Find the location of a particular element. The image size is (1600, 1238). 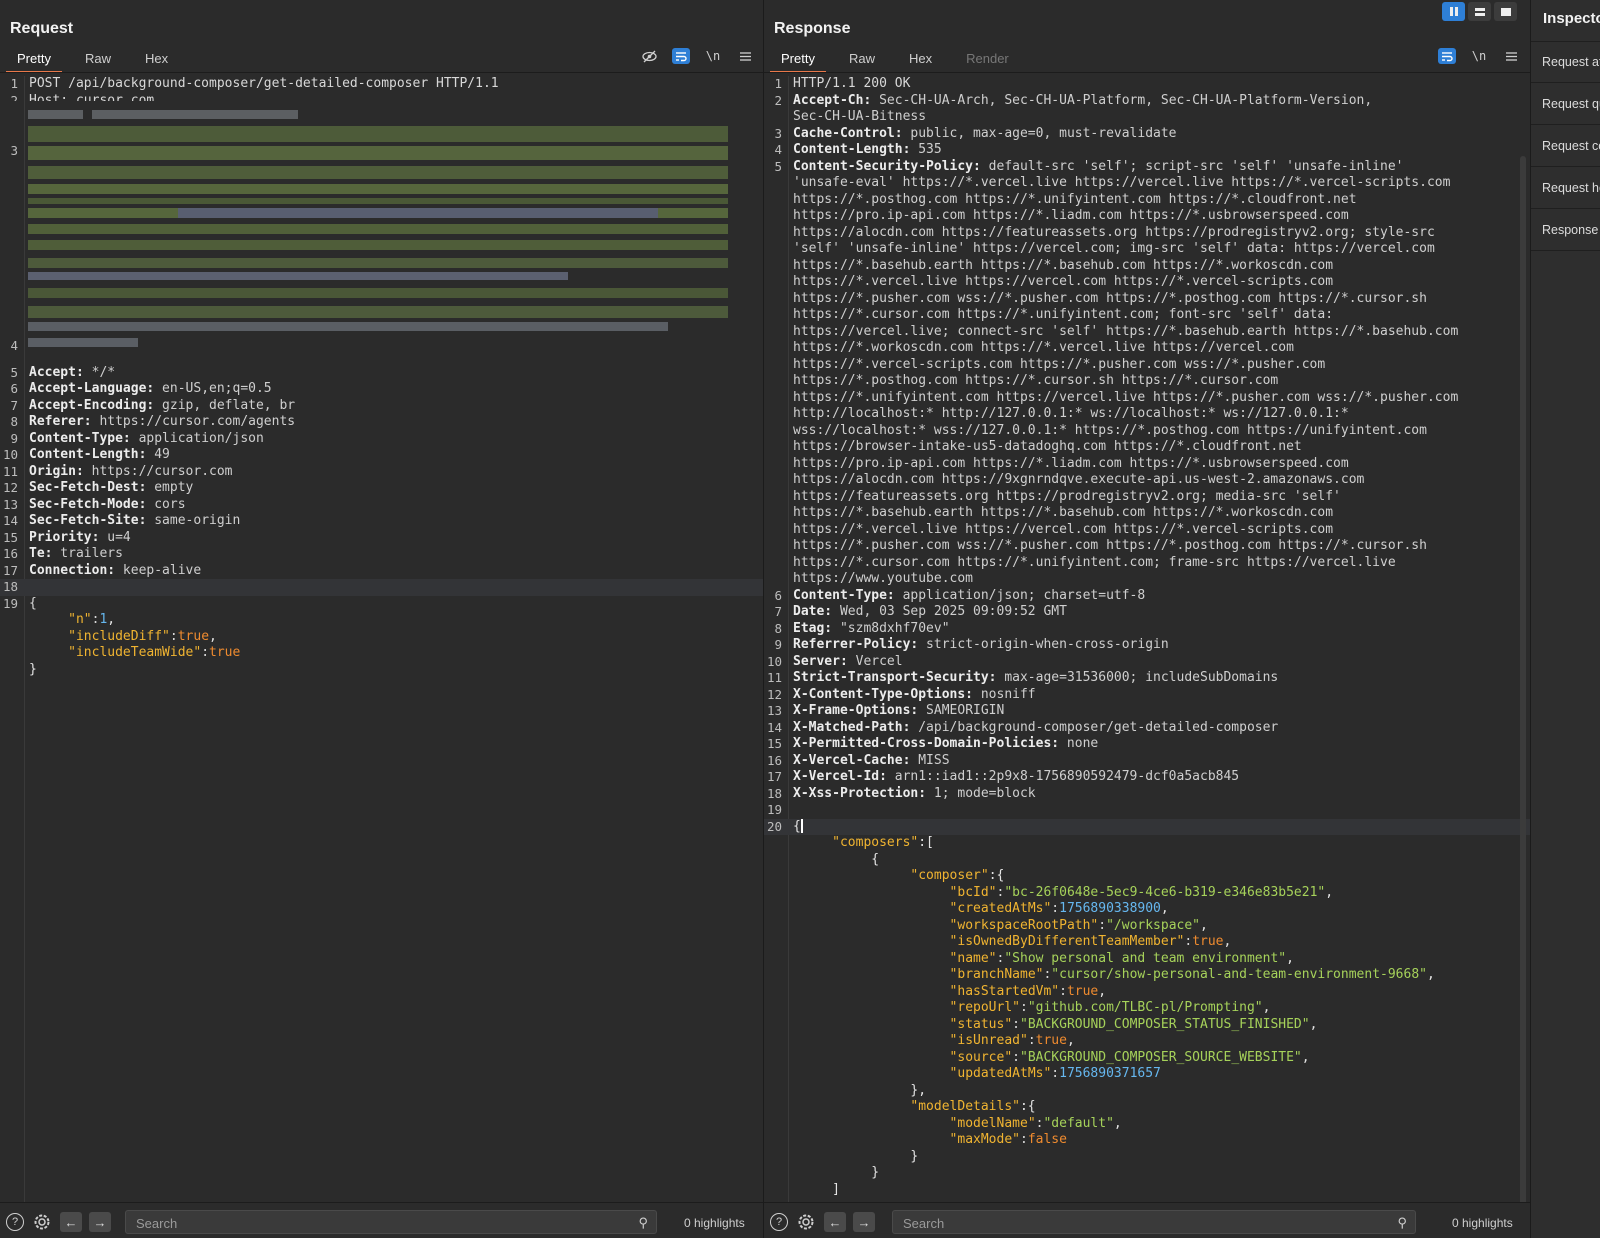

line-text: { is located at coordinates (33, 603).